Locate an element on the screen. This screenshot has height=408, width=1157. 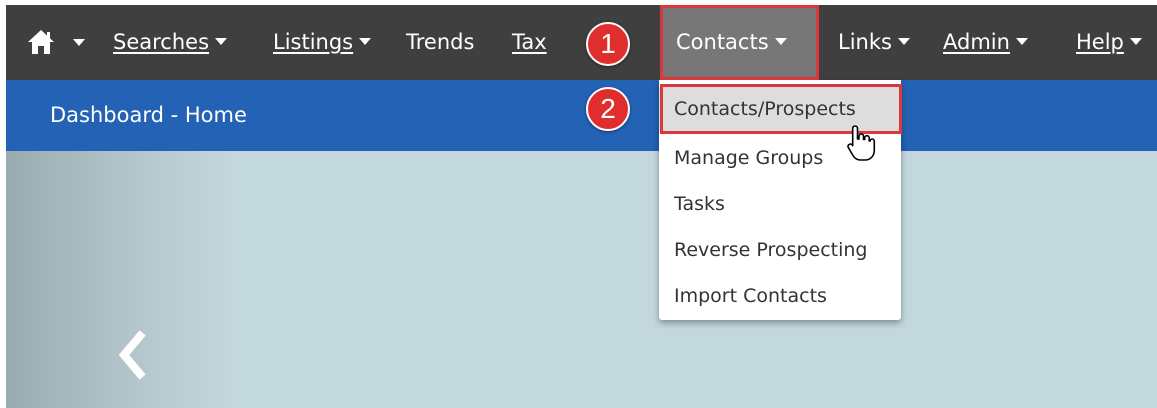
nav-admin: Admin is located at coordinates (985, 42).